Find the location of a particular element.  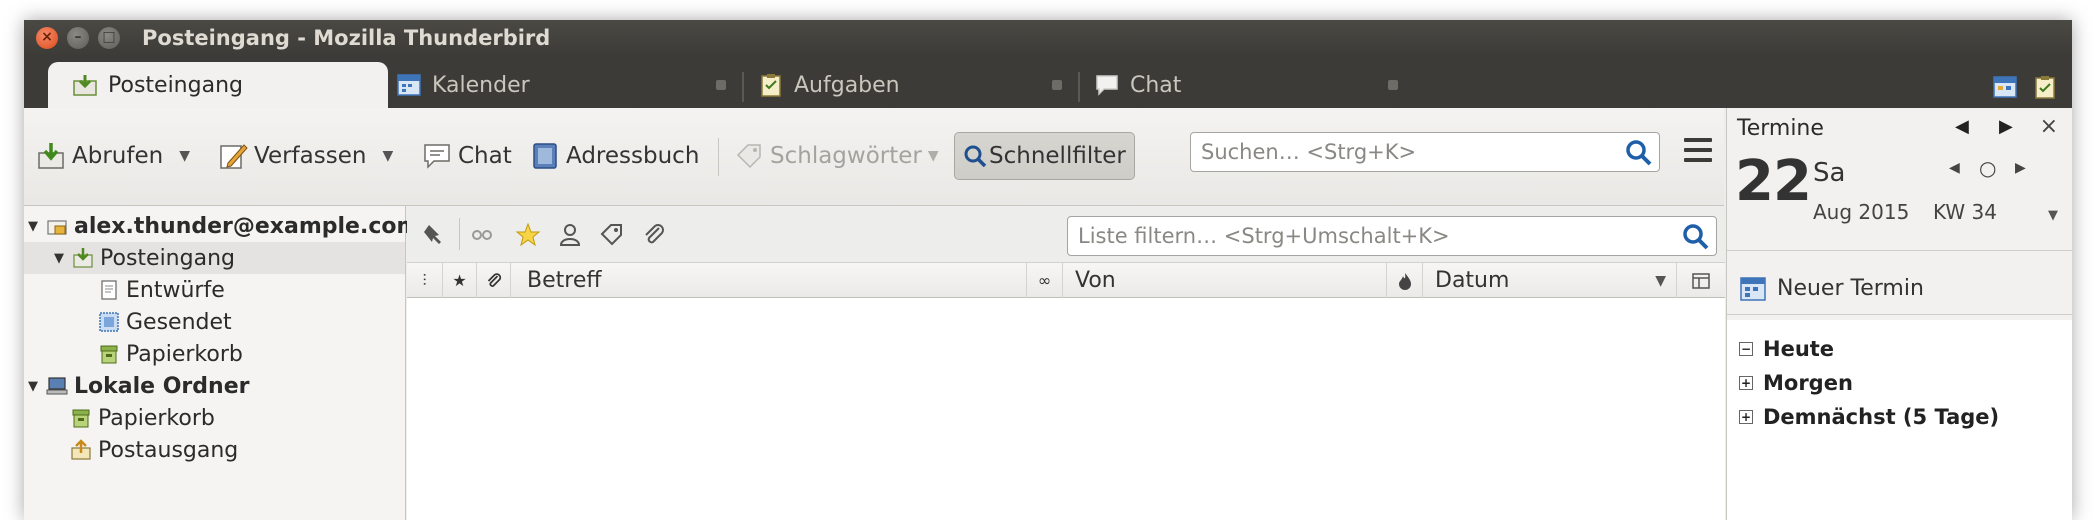

compose-label: Verfassen is located at coordinates (310, 156).